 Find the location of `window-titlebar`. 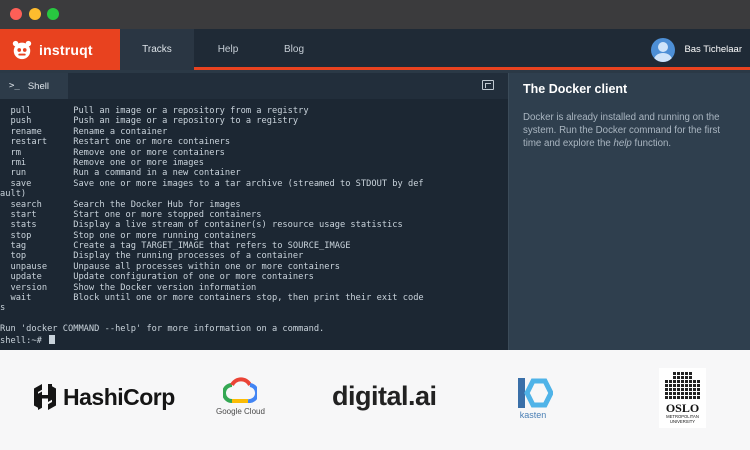

window-titlebar is located at coordinates (375, 14).